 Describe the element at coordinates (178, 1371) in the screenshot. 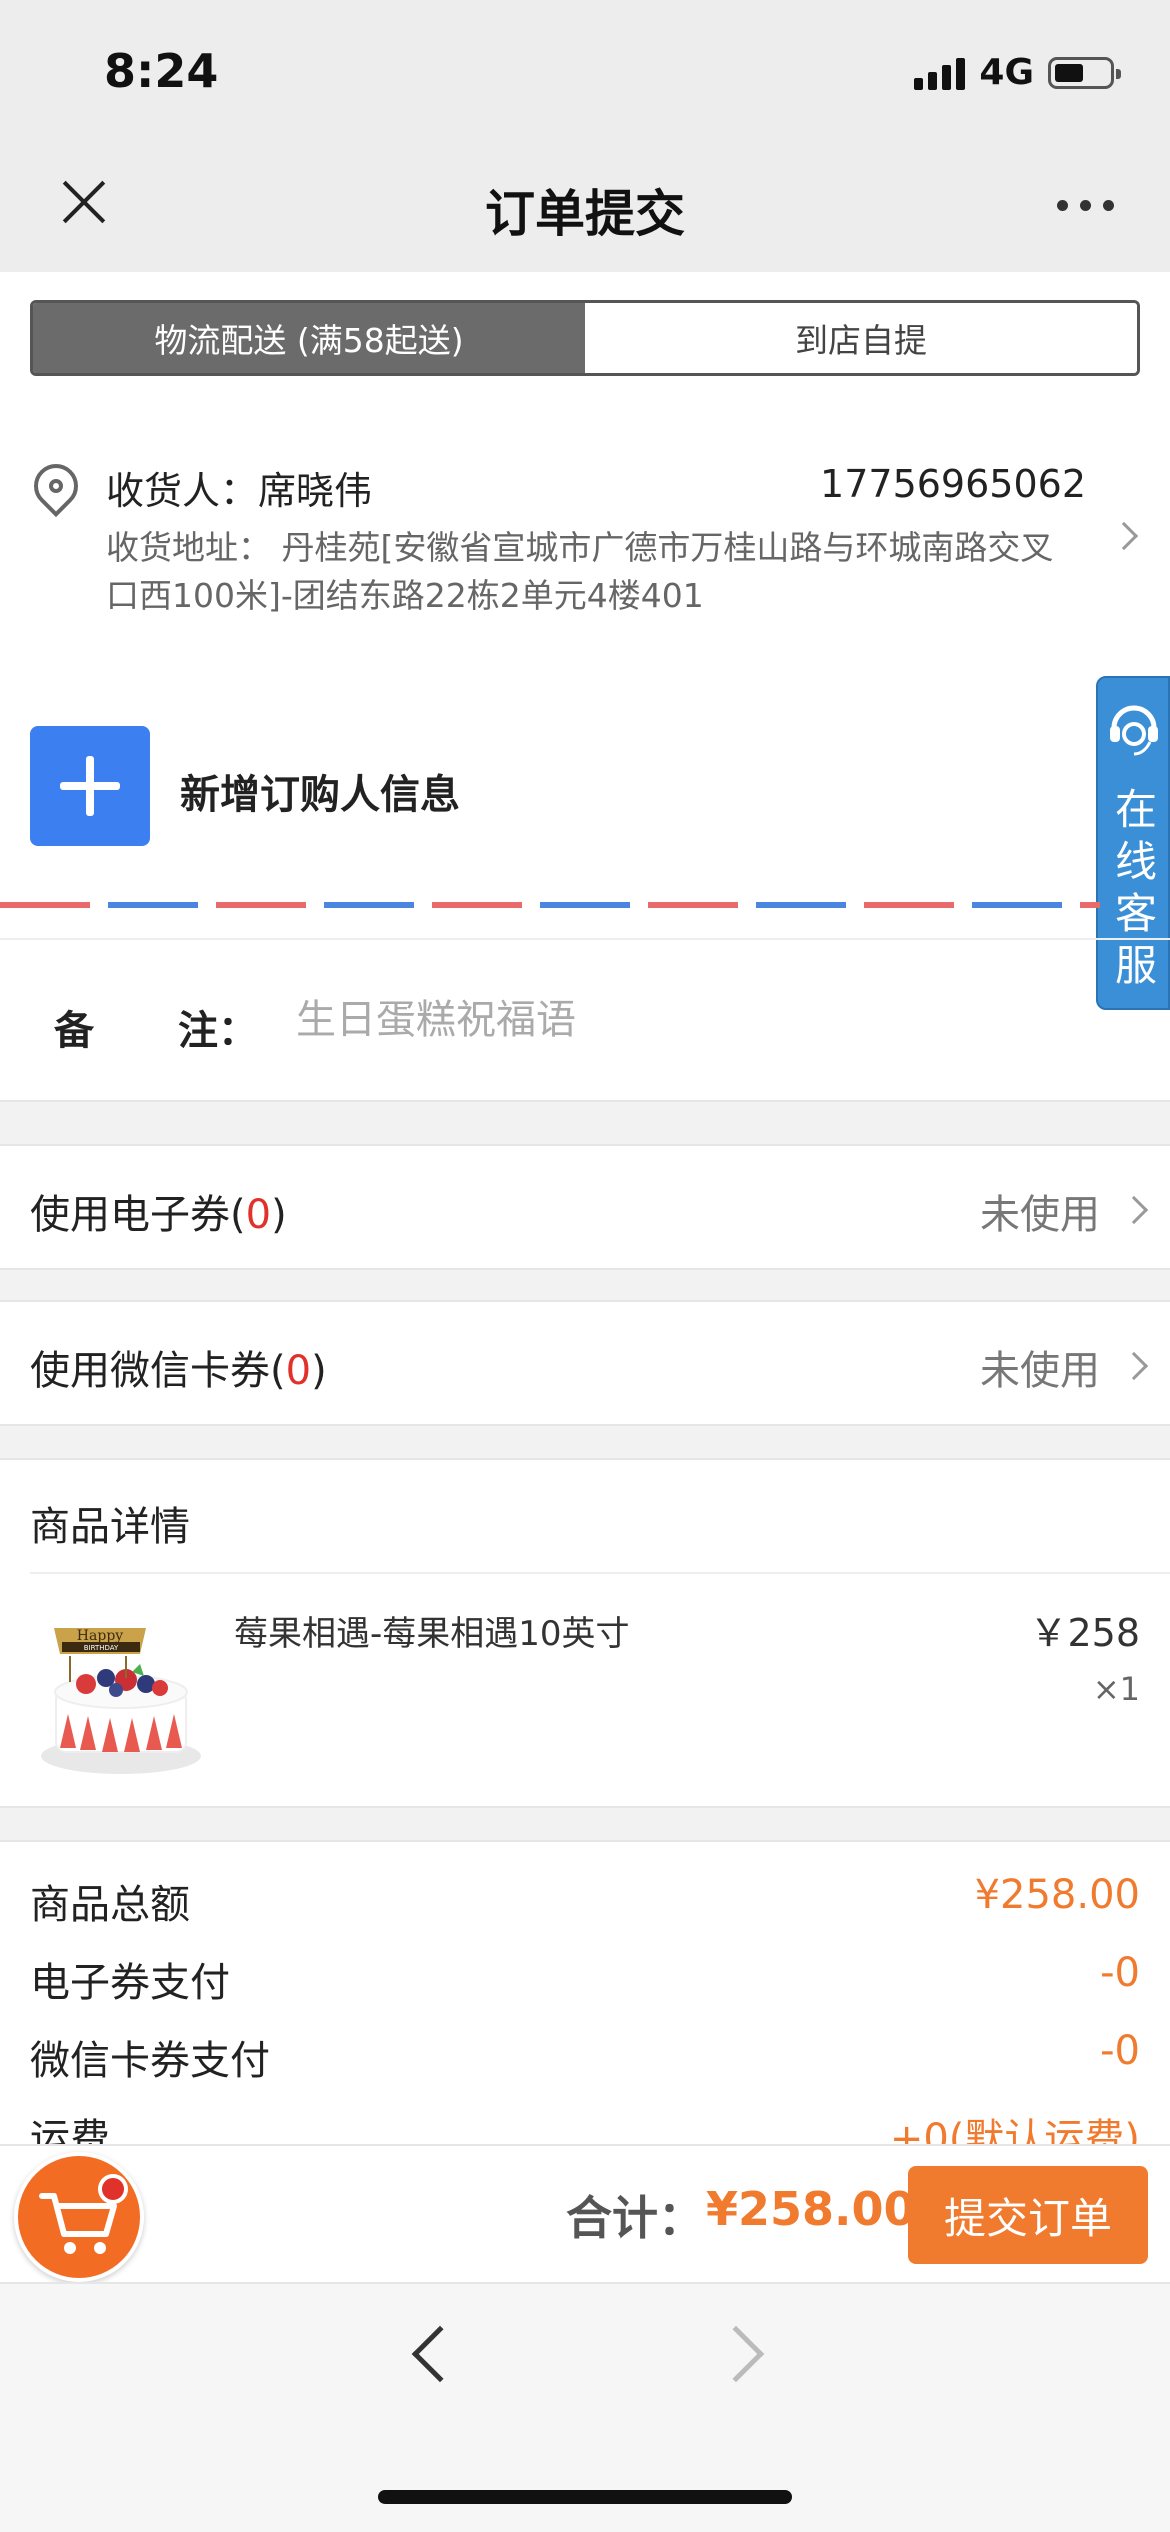

I see `wechat-coupon-label: 使用微信卡券(0)` at that location.